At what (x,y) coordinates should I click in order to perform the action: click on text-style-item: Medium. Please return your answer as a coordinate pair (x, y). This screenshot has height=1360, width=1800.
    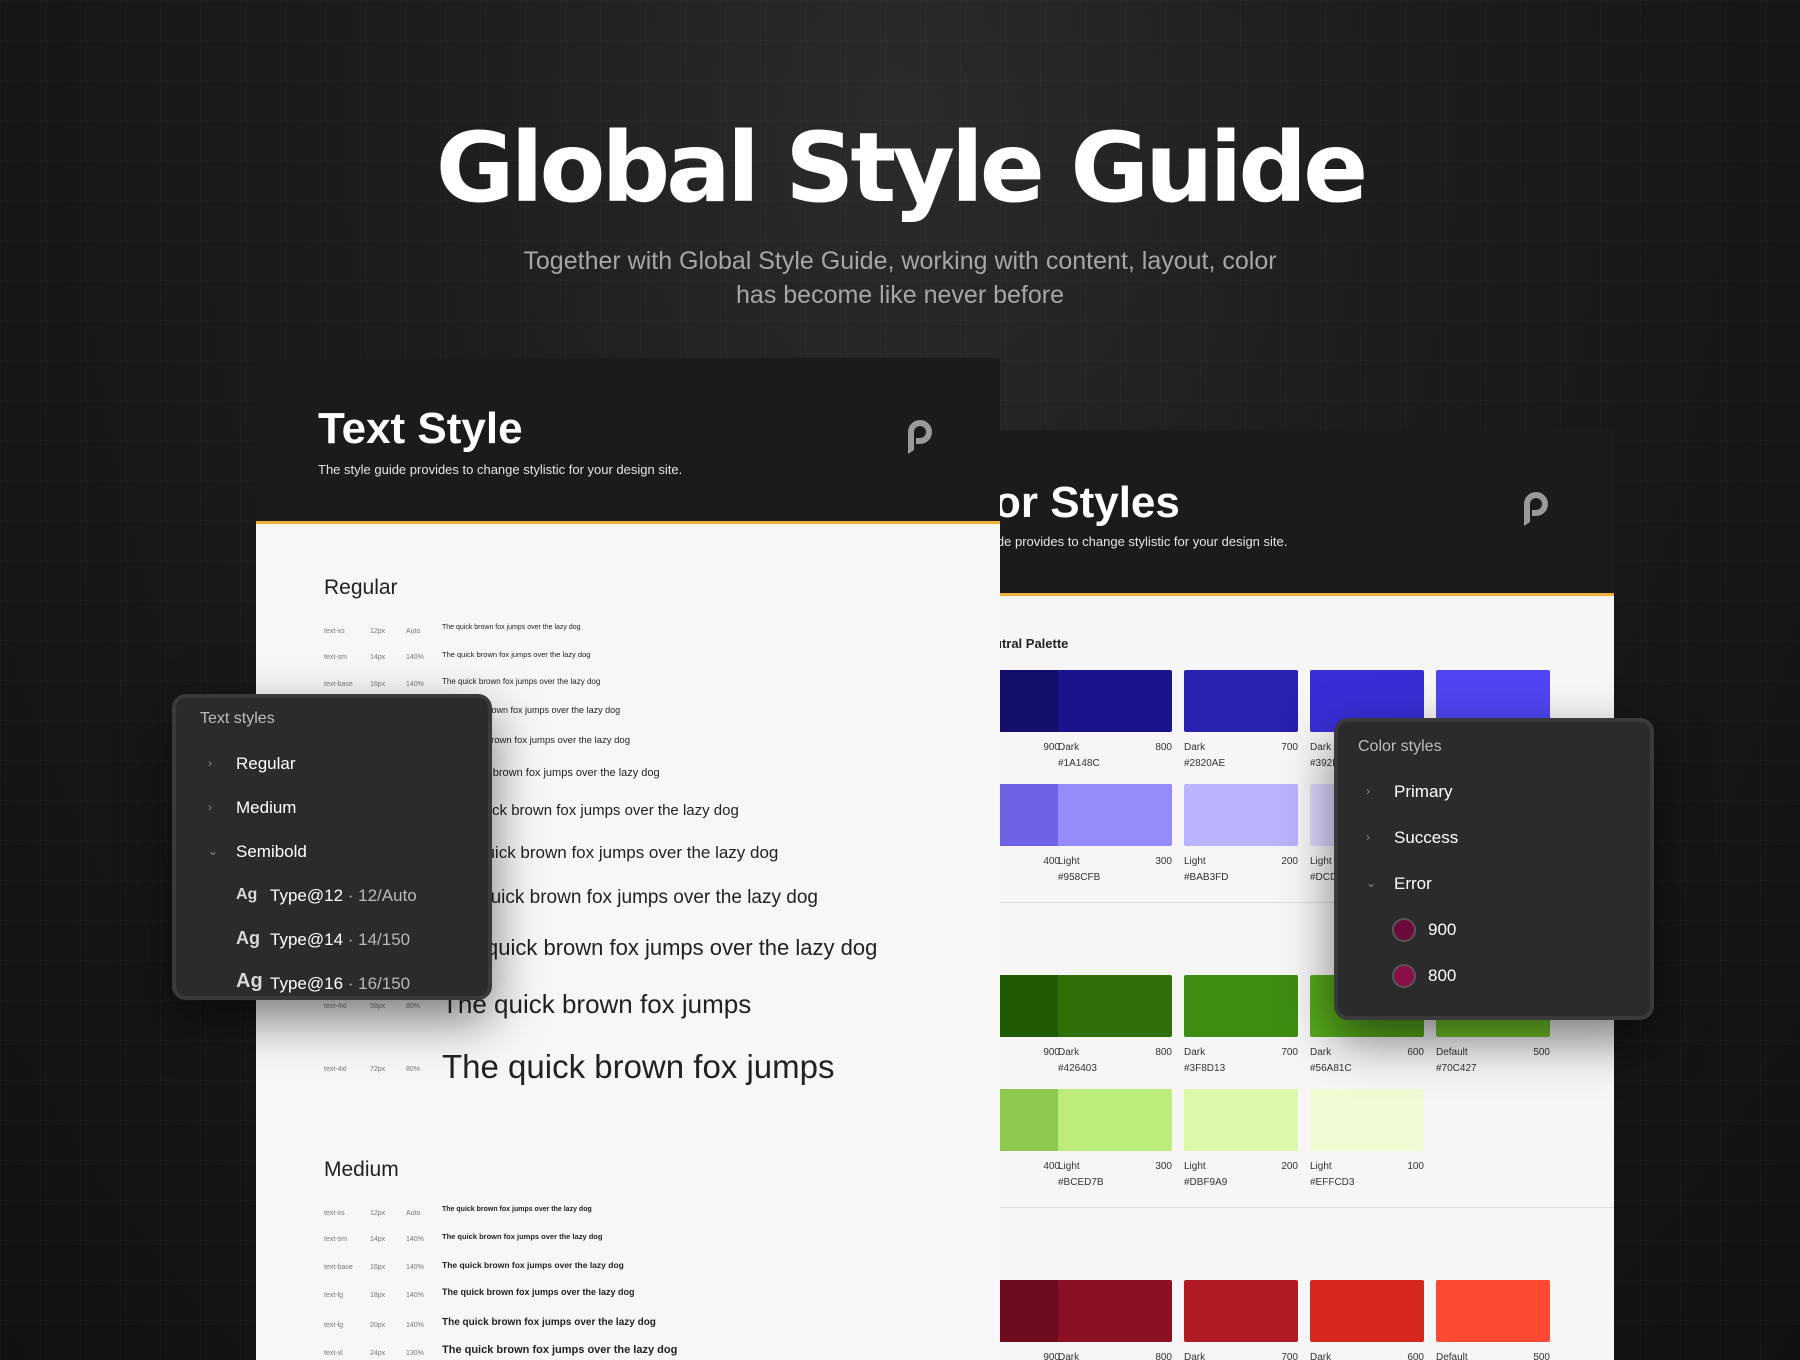
    Looking at the image, I should click on (266, 808).